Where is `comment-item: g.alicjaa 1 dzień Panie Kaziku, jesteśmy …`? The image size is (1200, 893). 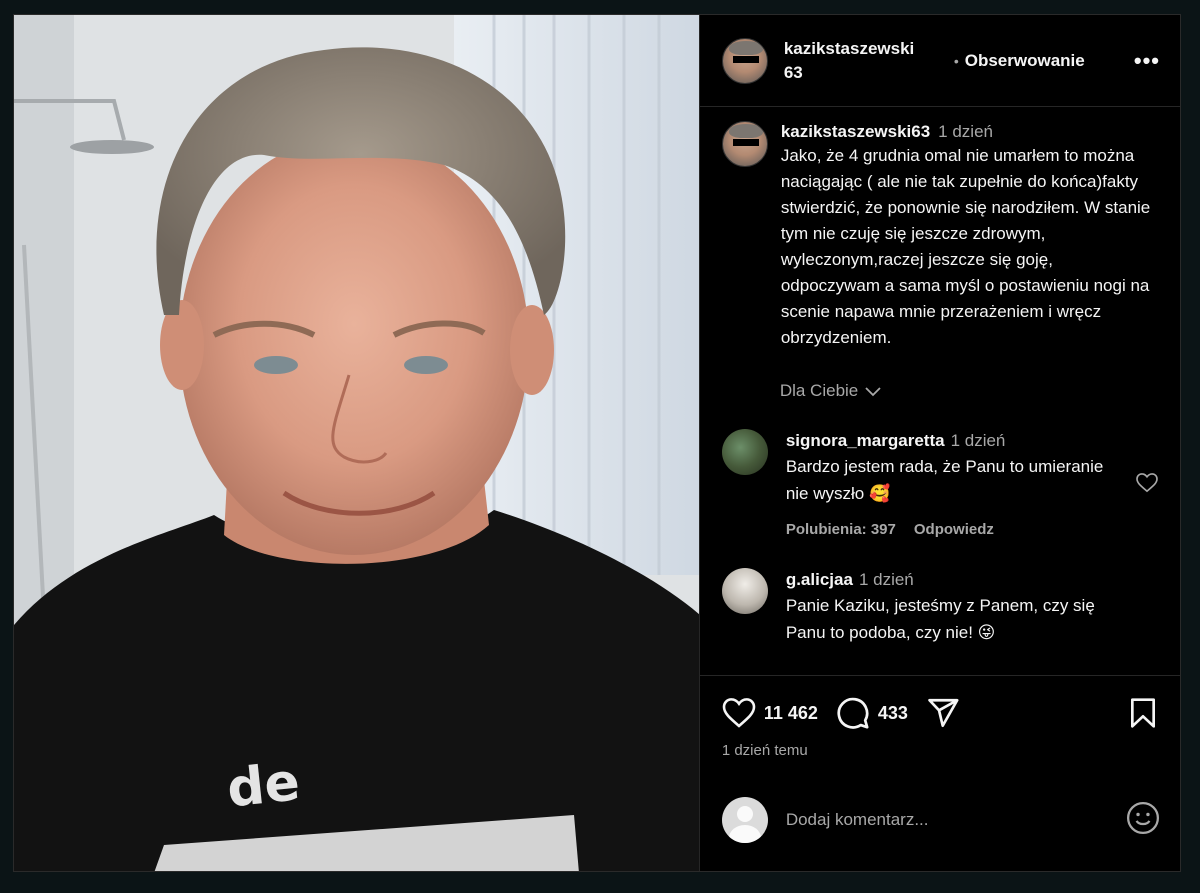
comment-item: g.alicjaa 1 dzień Panie Kaziku, jesteśmy … is located at coordinates (940, 607).